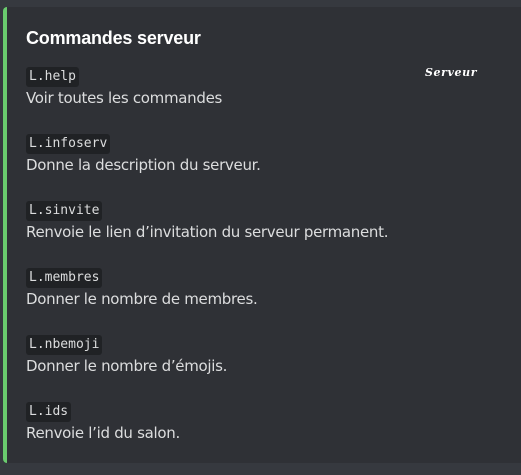 This screenshot has height=475, width=521. What do you see at coordinates (261, 421) in the screenshot?
I see `command-field-ids: L.ids Renvoie l’id du salon.` at bounding box center [261, 421].